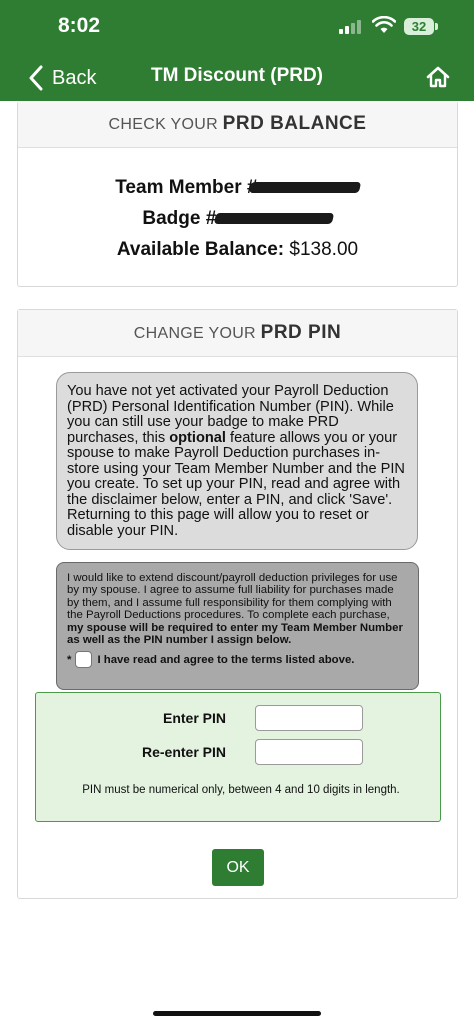  I want to click on balance-heading-prefix: CHECK YOUR, so click(163, 124).